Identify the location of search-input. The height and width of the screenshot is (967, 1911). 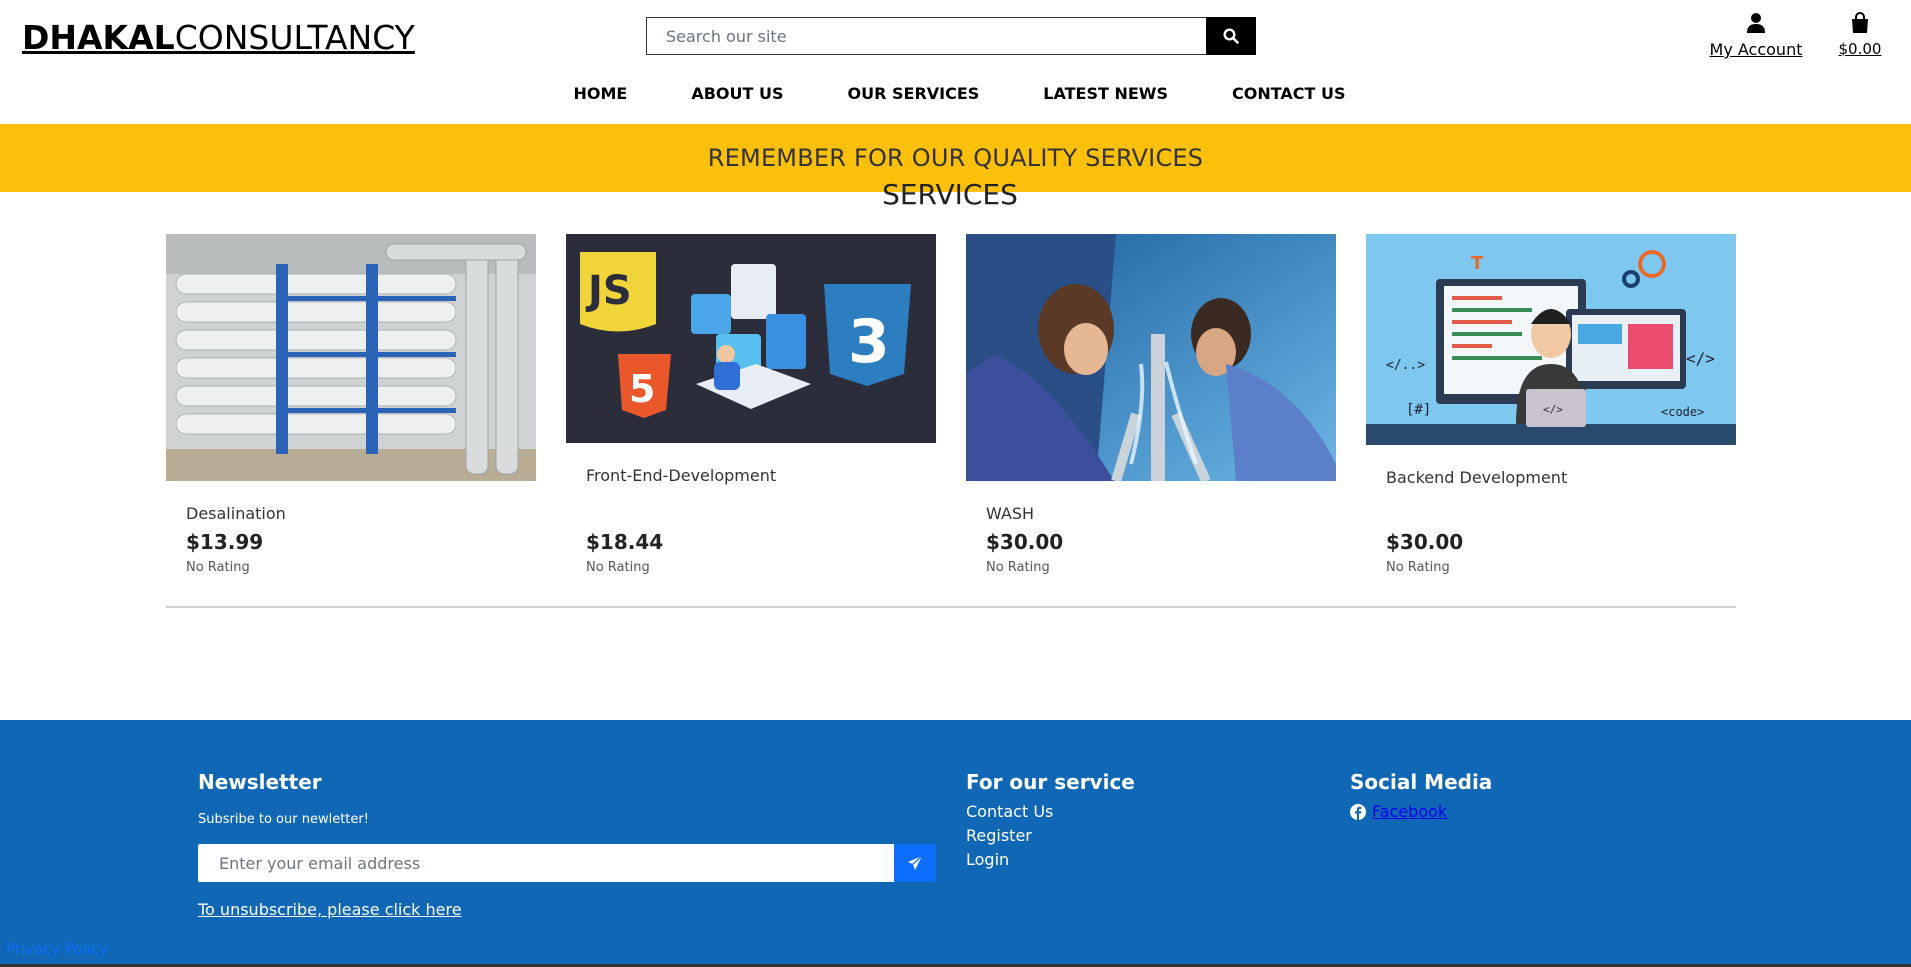
(926, 36).